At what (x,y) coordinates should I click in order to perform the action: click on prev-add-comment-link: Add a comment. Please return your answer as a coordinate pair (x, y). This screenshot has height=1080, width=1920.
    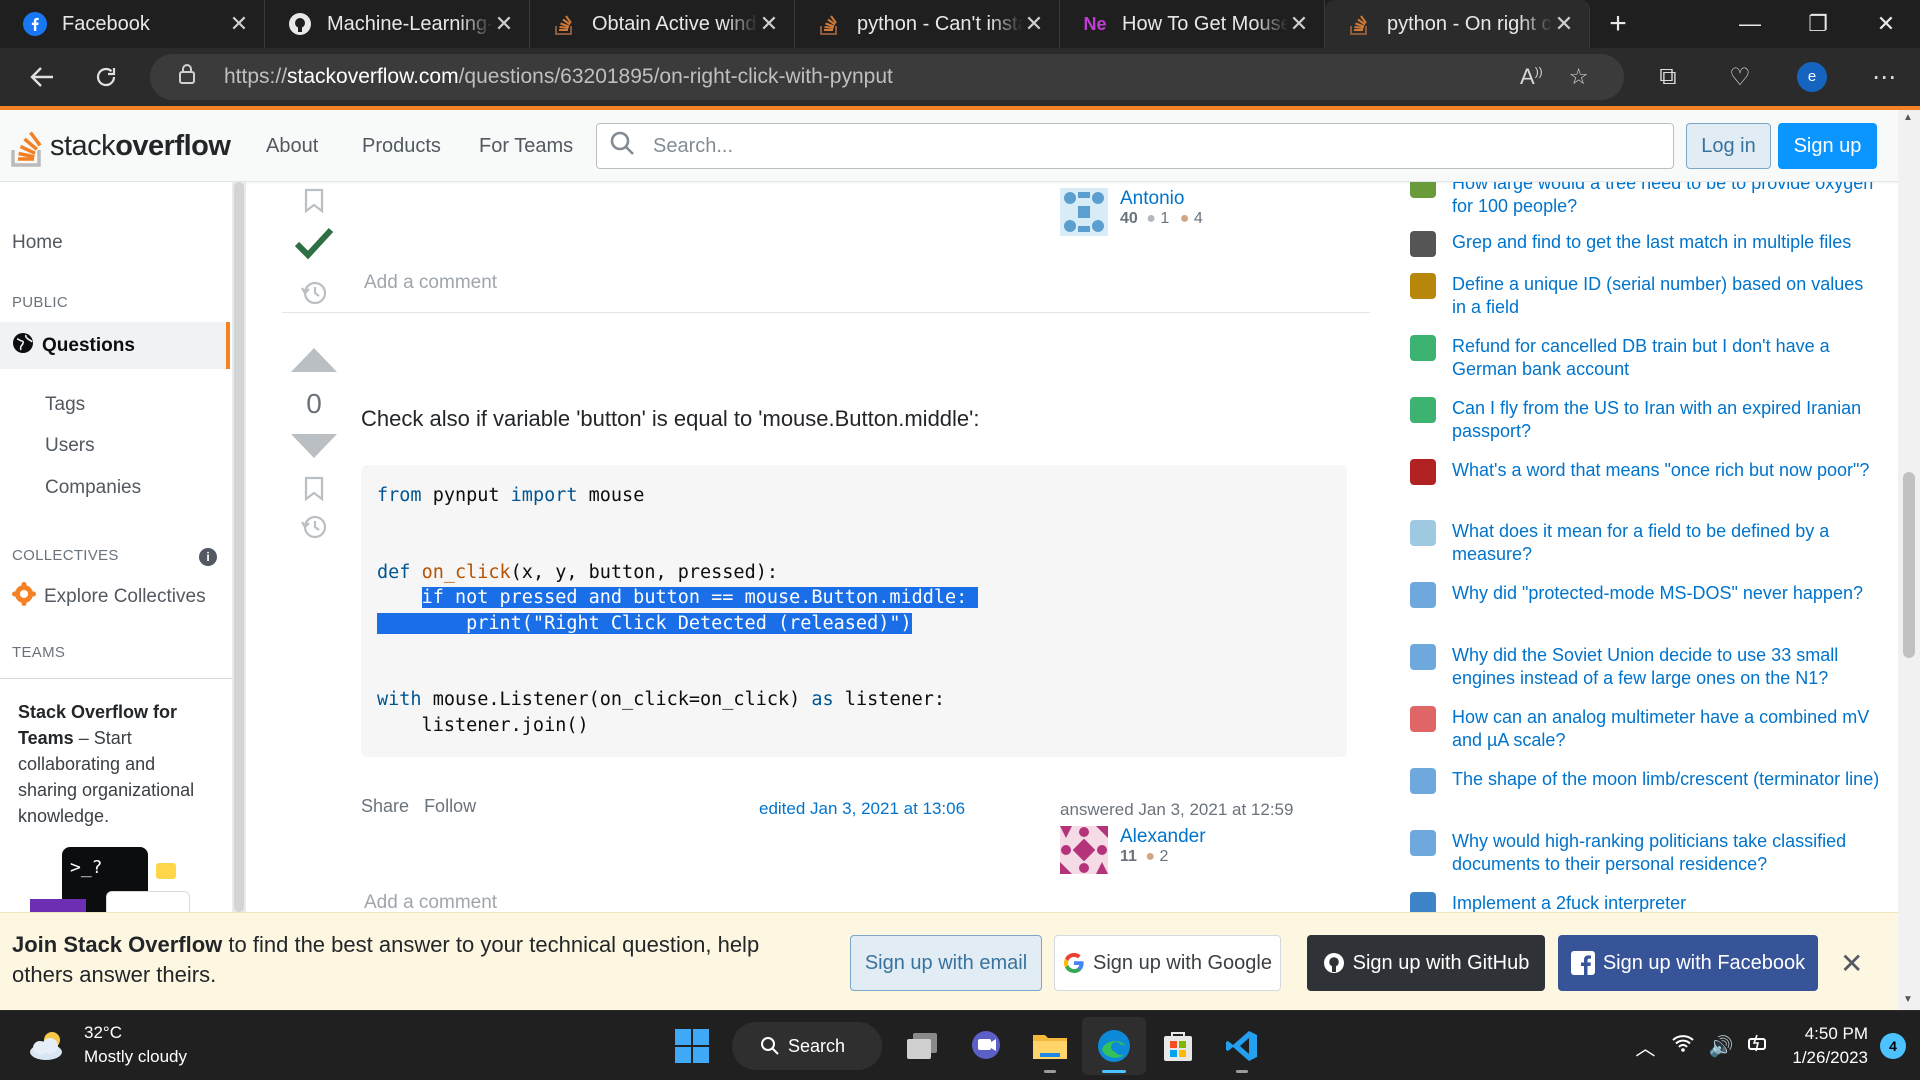
    Looking at the image, I should click on (430, 283).